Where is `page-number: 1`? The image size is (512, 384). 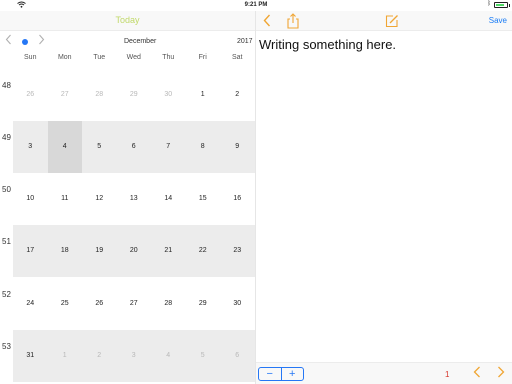
page-number: 1 is located at coordinates (447, 374).